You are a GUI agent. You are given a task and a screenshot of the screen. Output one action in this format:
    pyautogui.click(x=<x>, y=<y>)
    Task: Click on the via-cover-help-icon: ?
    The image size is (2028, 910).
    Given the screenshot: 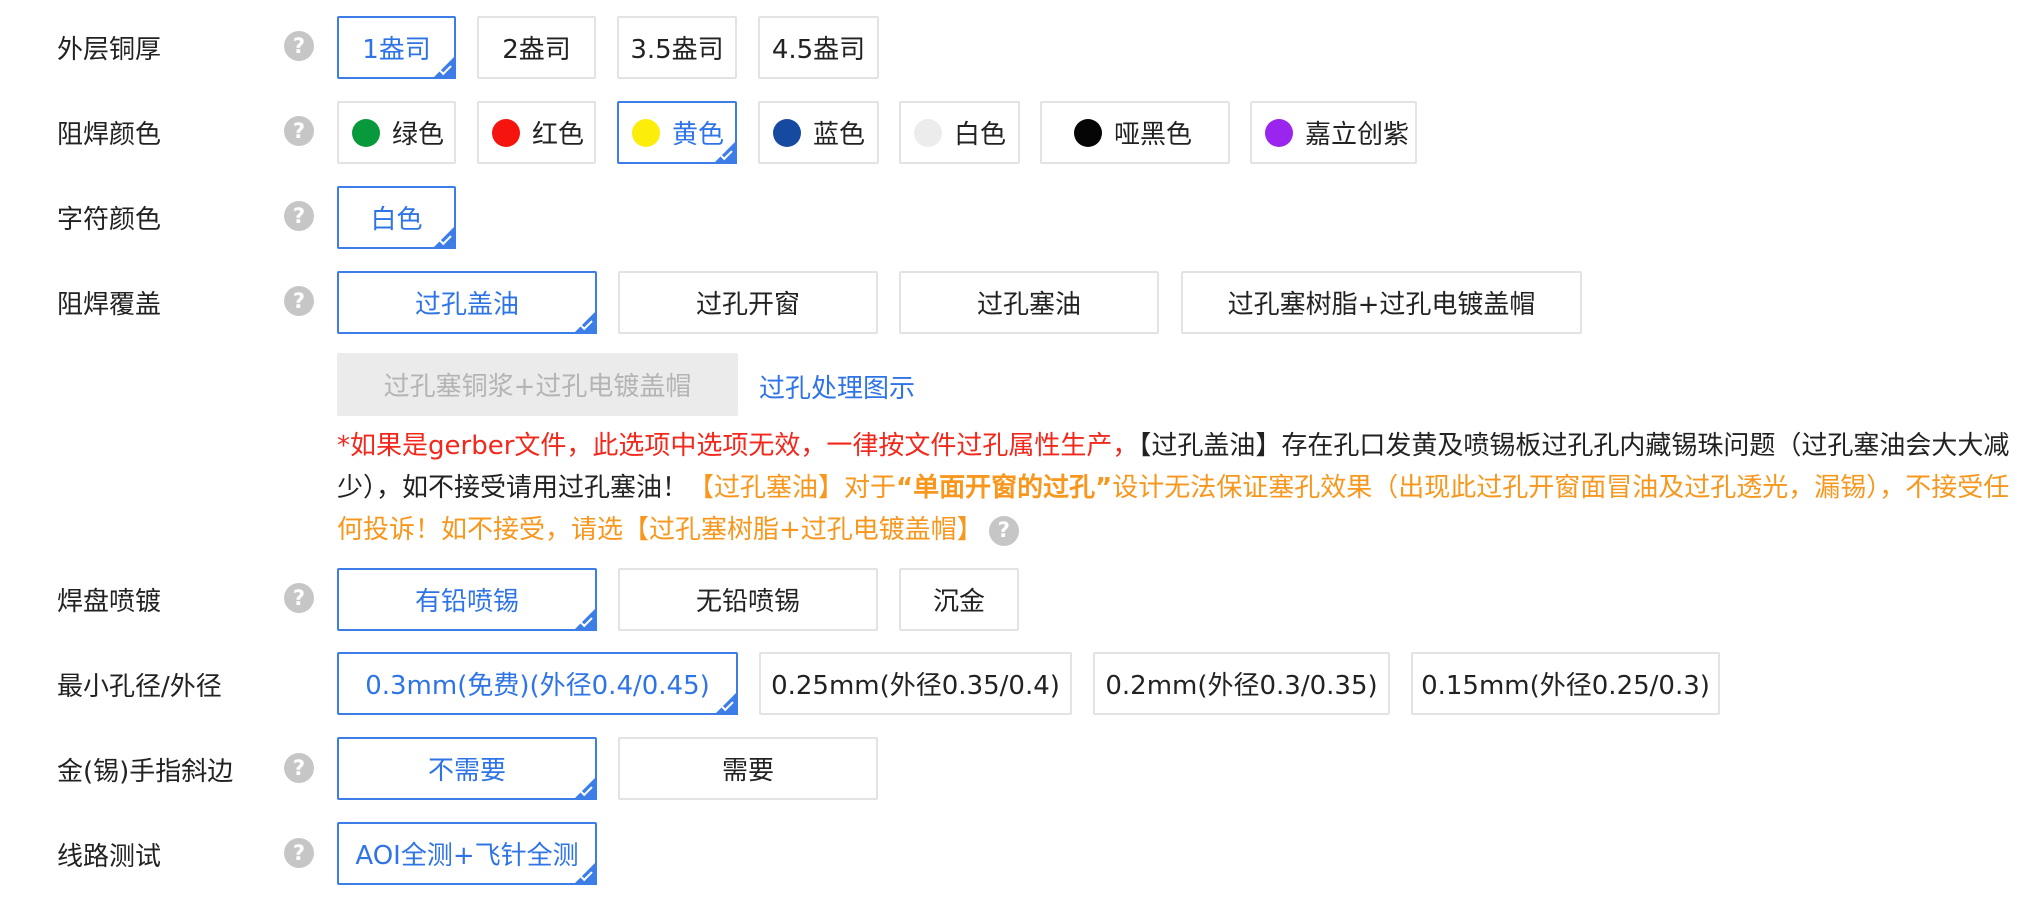 What is the action you would take?
    pyautogui.click(x=299, y=301)
    